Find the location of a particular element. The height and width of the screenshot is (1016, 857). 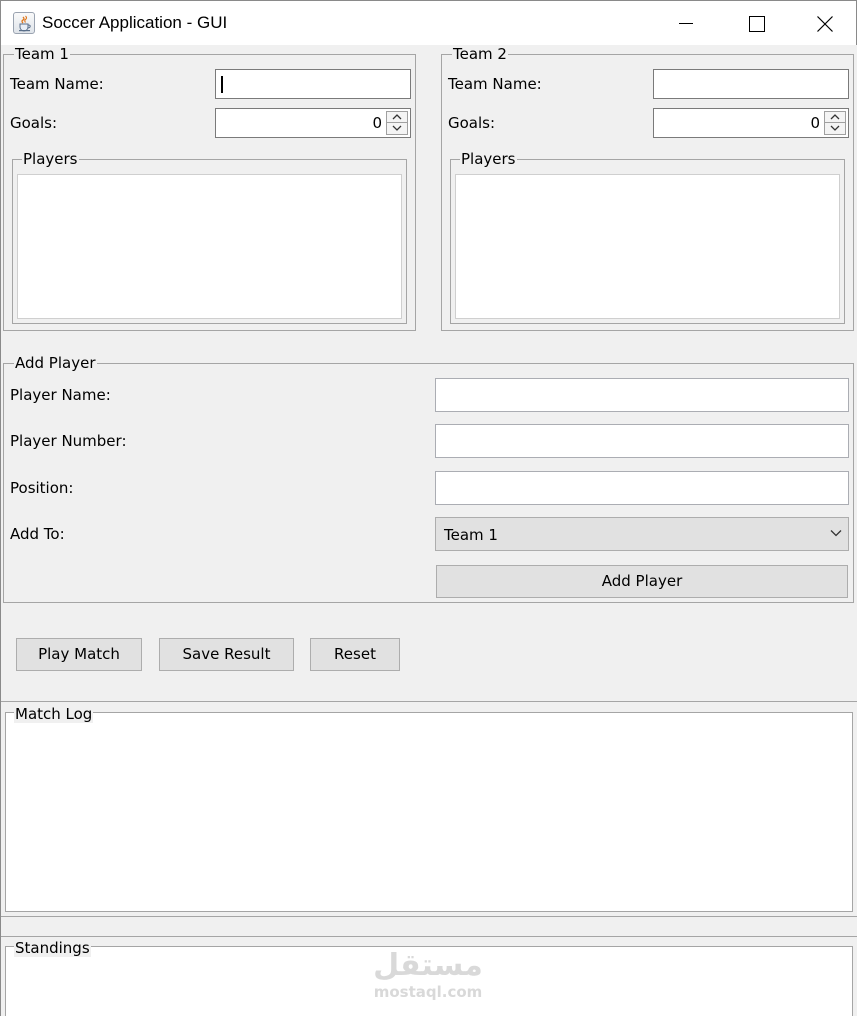

play-match-button: Play Match is located at coordinates (79, 654).